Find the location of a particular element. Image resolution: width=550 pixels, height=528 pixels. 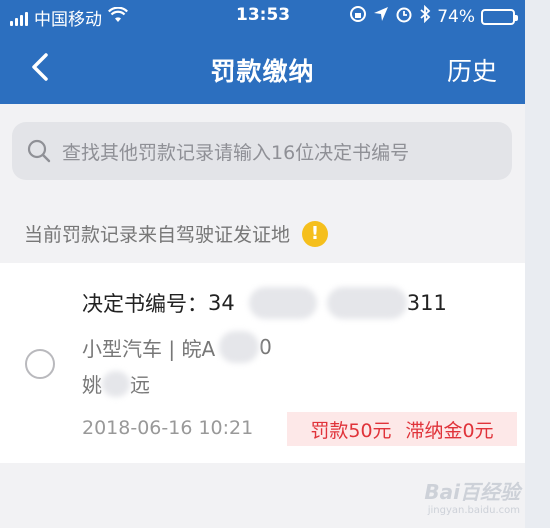

carrier-name: 中国移动 is located at coordinates (68, 20).